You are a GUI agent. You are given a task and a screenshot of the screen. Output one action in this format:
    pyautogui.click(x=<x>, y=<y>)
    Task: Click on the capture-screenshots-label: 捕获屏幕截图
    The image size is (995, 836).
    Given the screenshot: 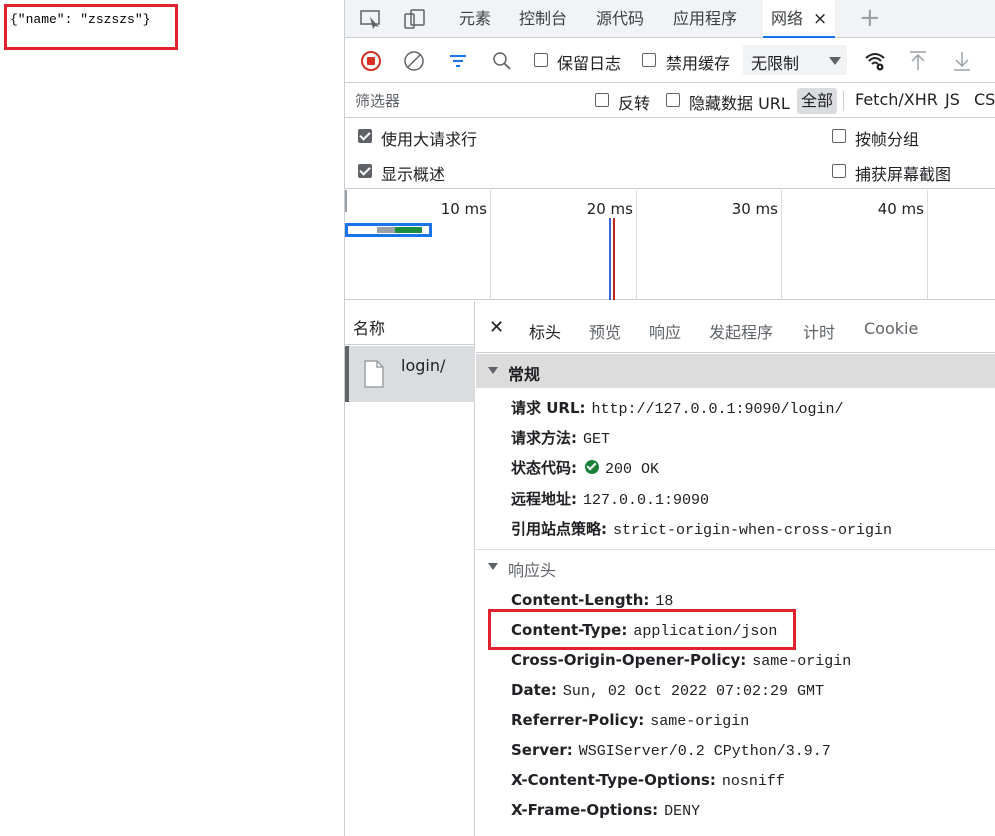 What is the action you would take?
    pyautogui.click(x=903, y=174)
    